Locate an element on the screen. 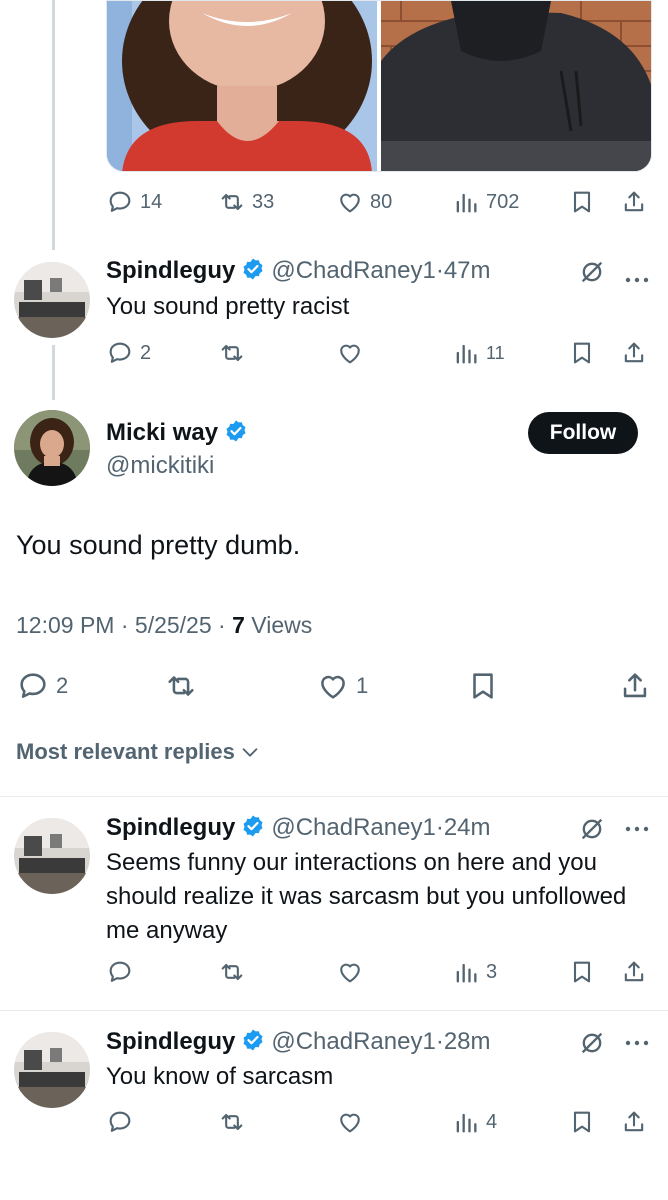  main-tweet-text: You sound pretty dumb. is located at coordinates (158, 545).